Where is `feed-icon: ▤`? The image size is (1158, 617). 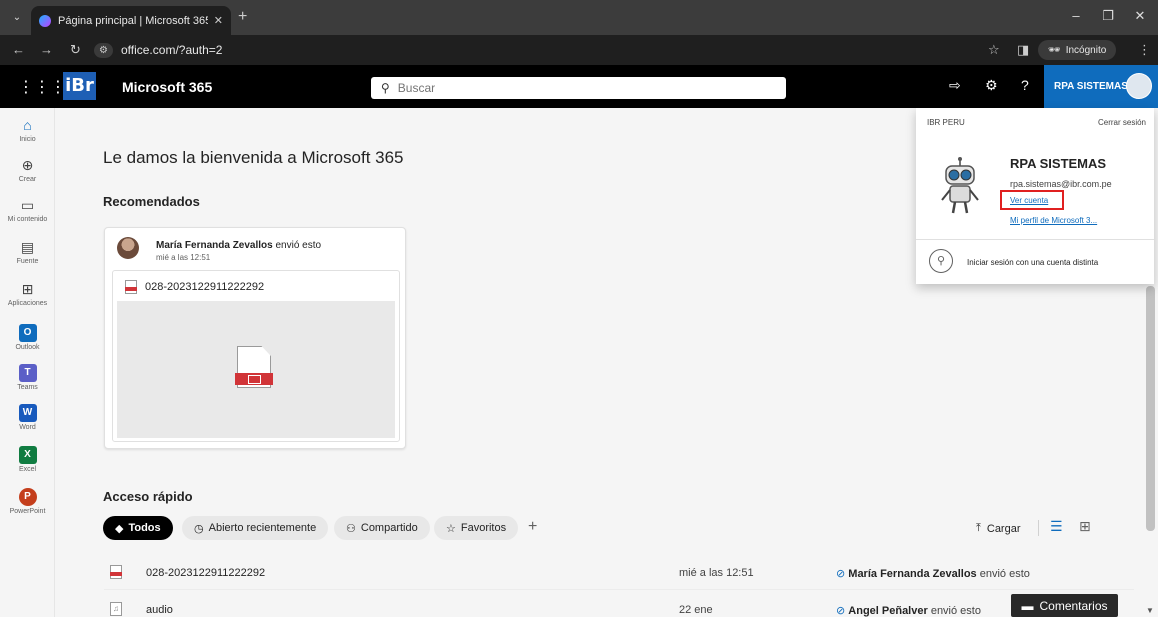
feed-icon: ▤ is located at coordinates (27, 247).